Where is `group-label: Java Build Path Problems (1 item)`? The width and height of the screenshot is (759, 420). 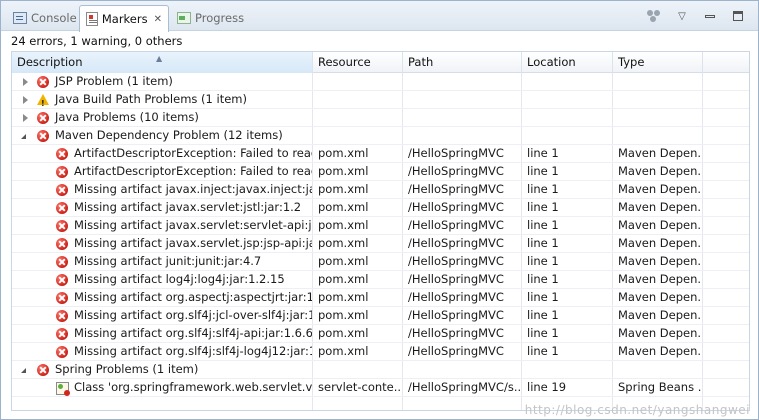 group-label: Java Build Path Problems (1 item) is located at coordinates (151, 99).